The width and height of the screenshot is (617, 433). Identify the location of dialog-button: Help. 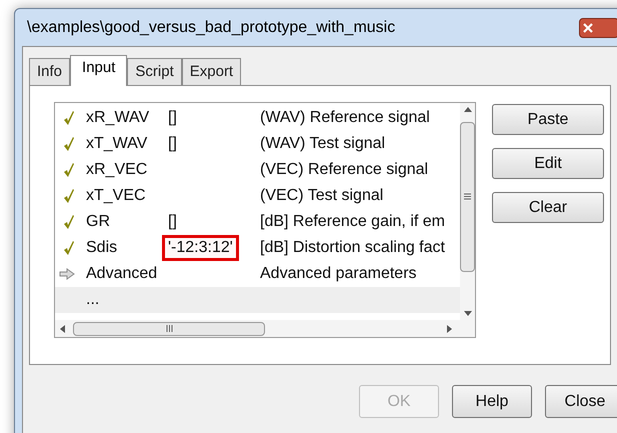
(492, 401).